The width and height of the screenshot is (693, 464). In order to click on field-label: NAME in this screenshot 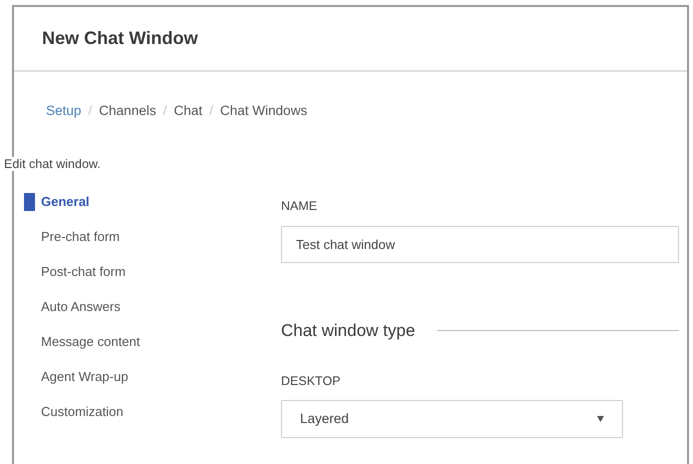, I will do `click(299, 207)`.